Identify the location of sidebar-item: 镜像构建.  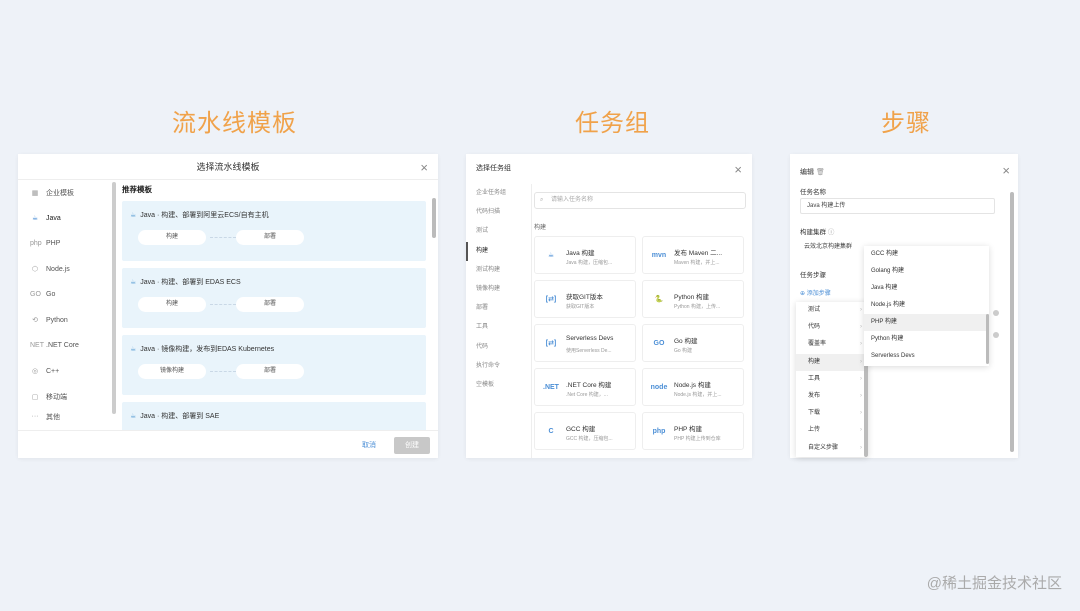
(498, 289).